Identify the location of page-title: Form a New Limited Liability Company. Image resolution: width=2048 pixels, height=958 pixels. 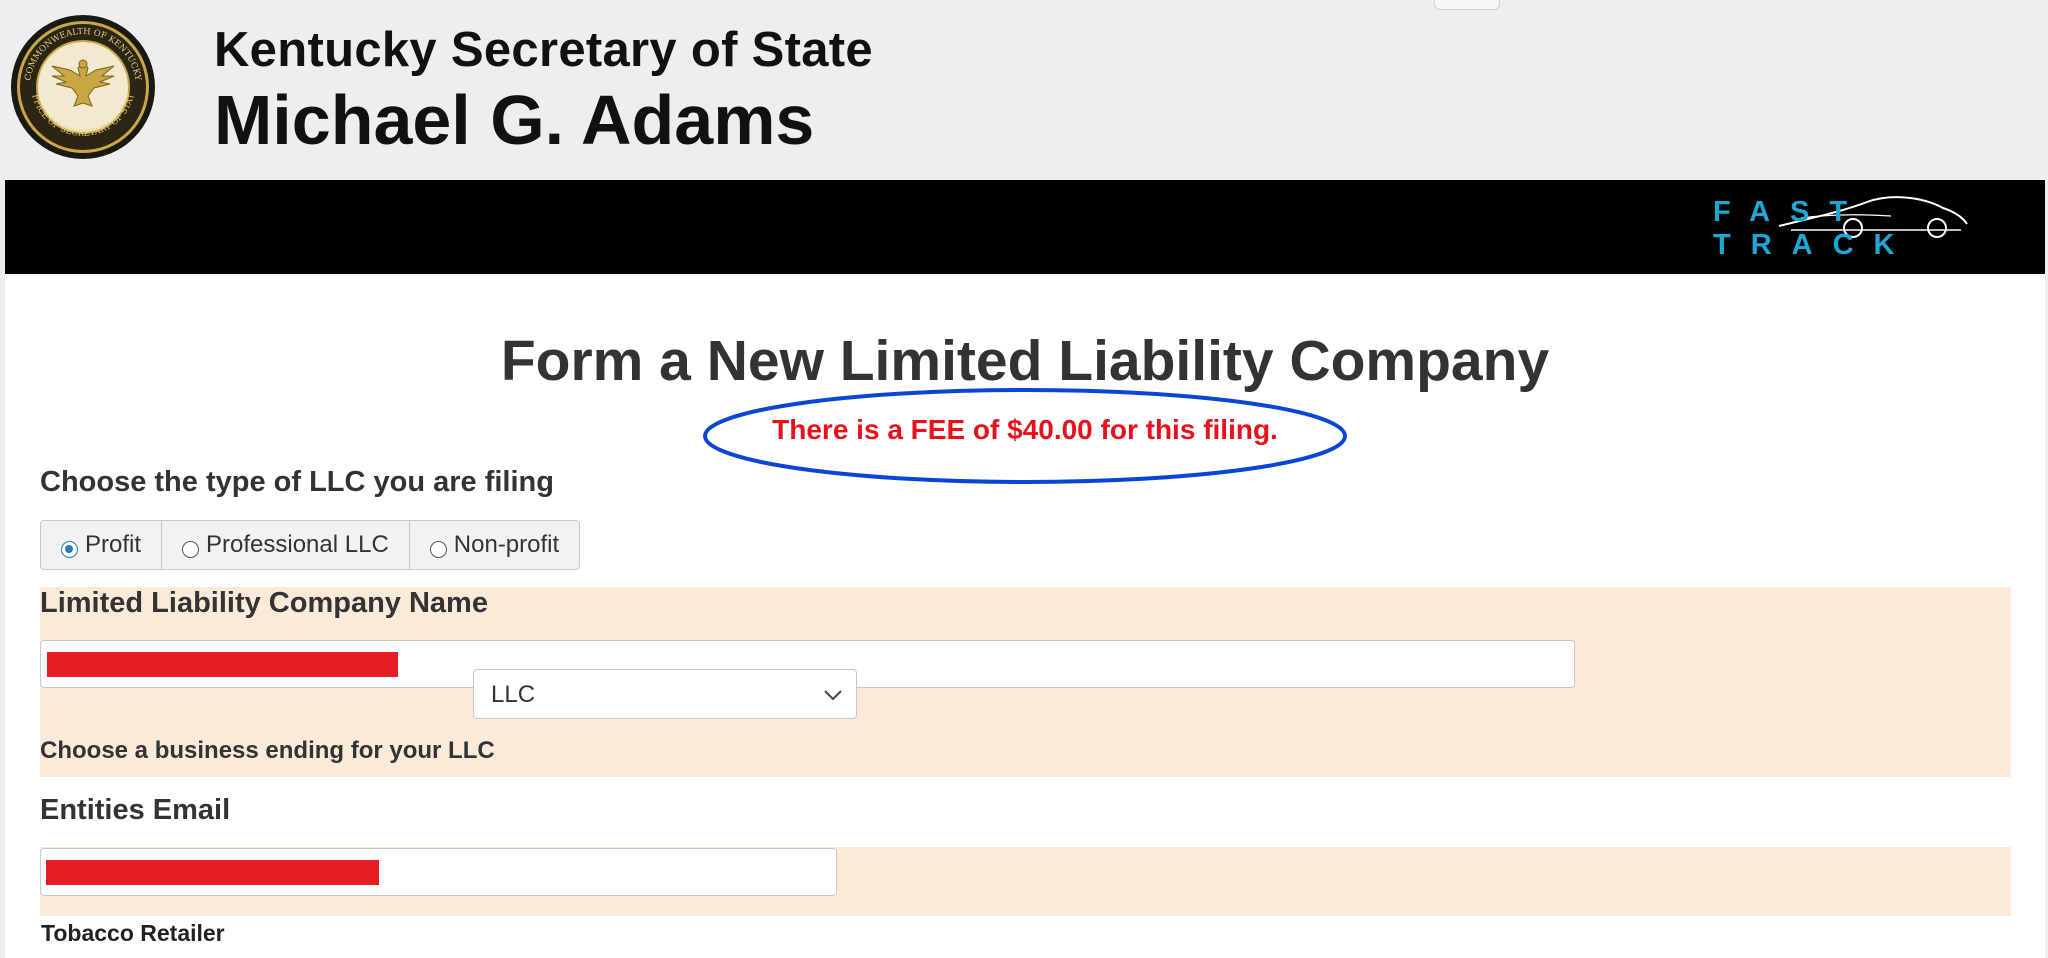
(1025, 361).